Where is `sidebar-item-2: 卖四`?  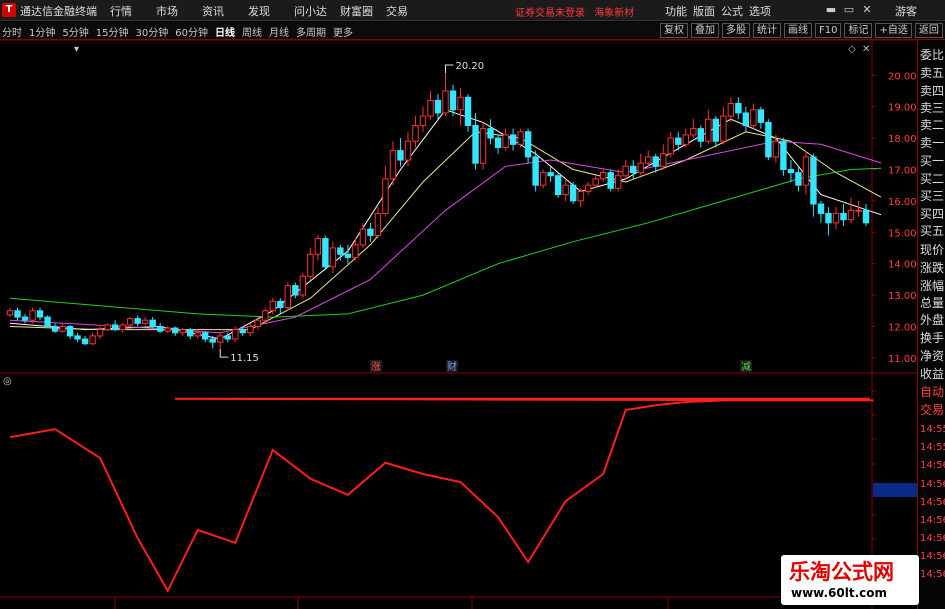
sidebar-item-2: 卖四 is located at coordinates (932, 91).